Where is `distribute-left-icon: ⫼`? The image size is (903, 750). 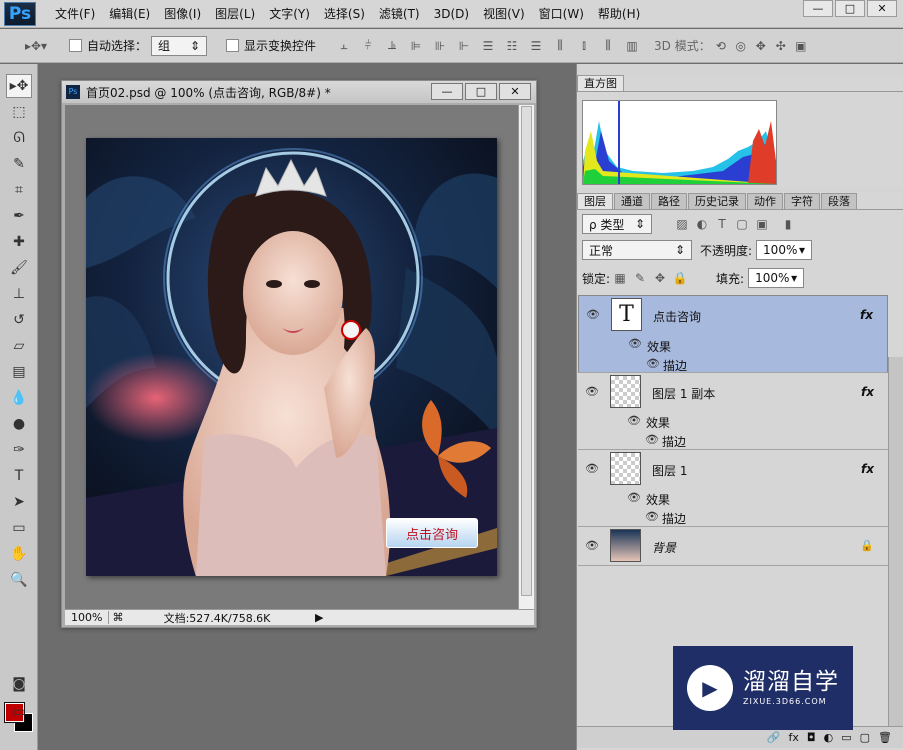
distribute-left-icon: ⫼ is located at coordinates (560, 46).